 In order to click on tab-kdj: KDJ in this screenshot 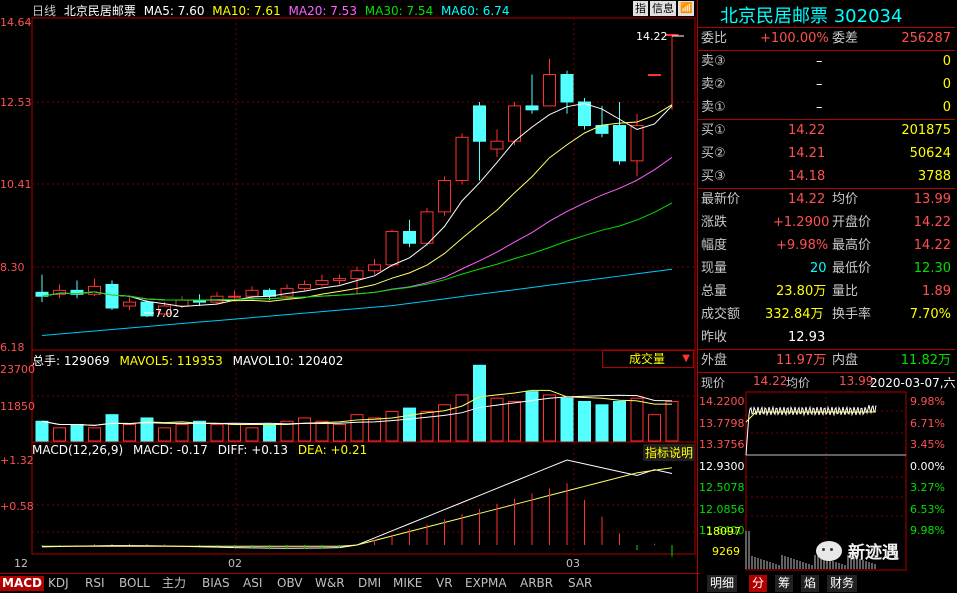, I will do `click(58, 583)`.